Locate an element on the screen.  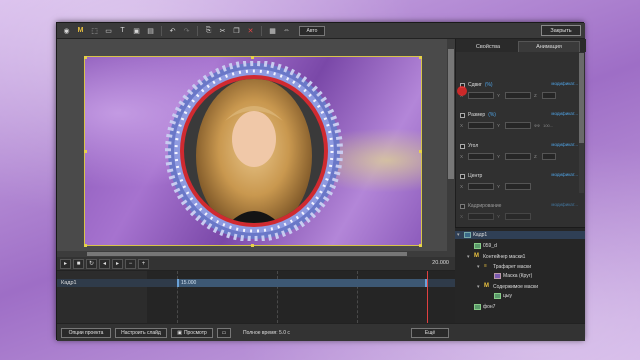
slide-settings-button: Настроить слайд is located at coordinates (141, 333).